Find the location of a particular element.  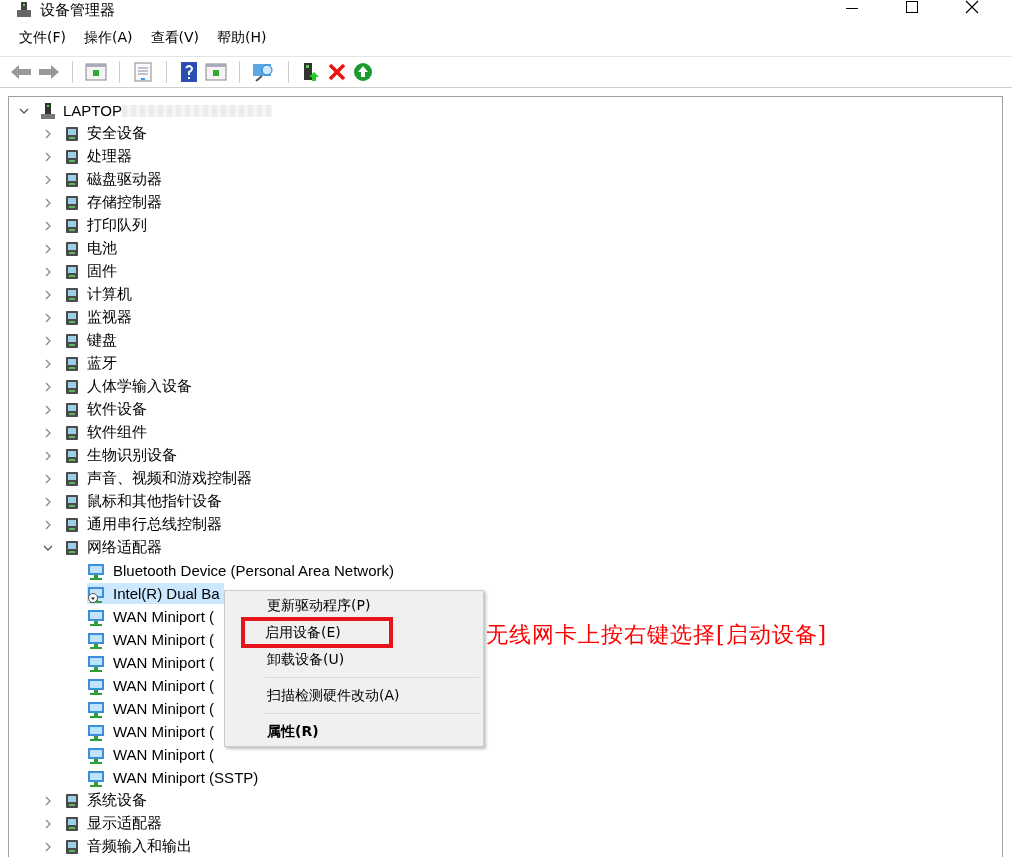

tree-item: 显示适配器 is located at coordinates (124, 823).